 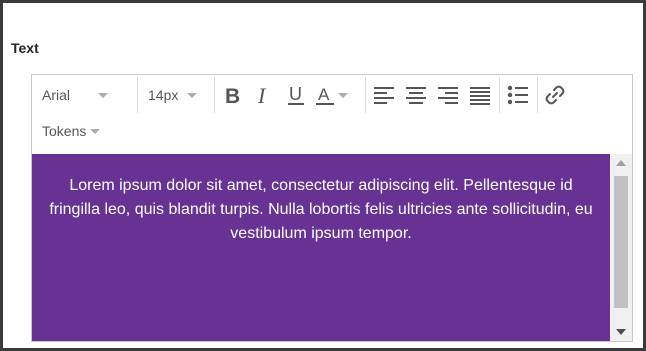 I want to click on align-right-icon, so click(x=448, y=95).